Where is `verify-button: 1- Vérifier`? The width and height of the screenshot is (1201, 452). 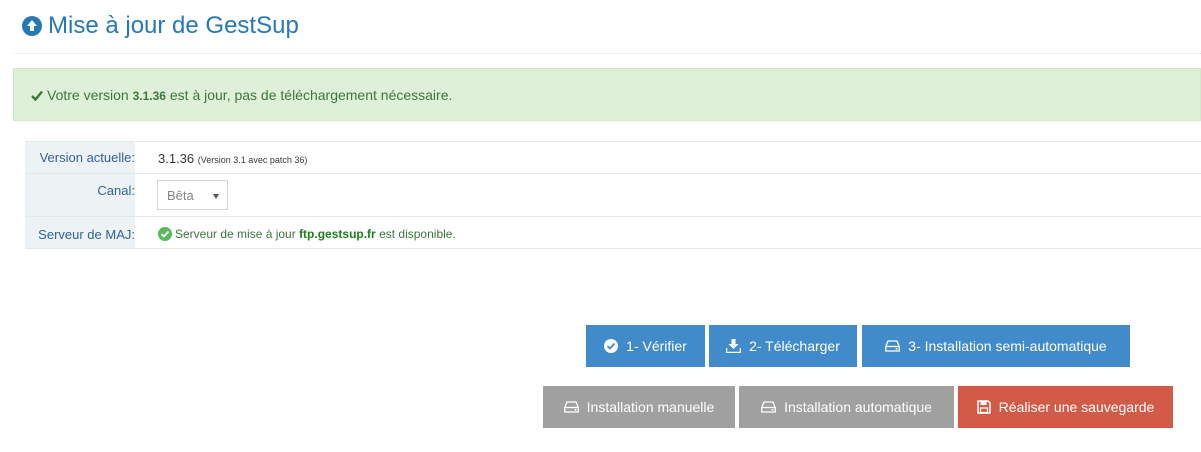 verify-button: 1- Vérifier is located at coordinates (645, 346).